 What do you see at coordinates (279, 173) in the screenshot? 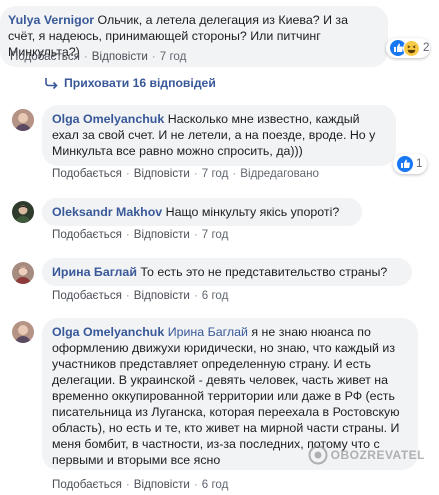
I see `edited-label: Відредаговано` at bounding box center [279, 173].